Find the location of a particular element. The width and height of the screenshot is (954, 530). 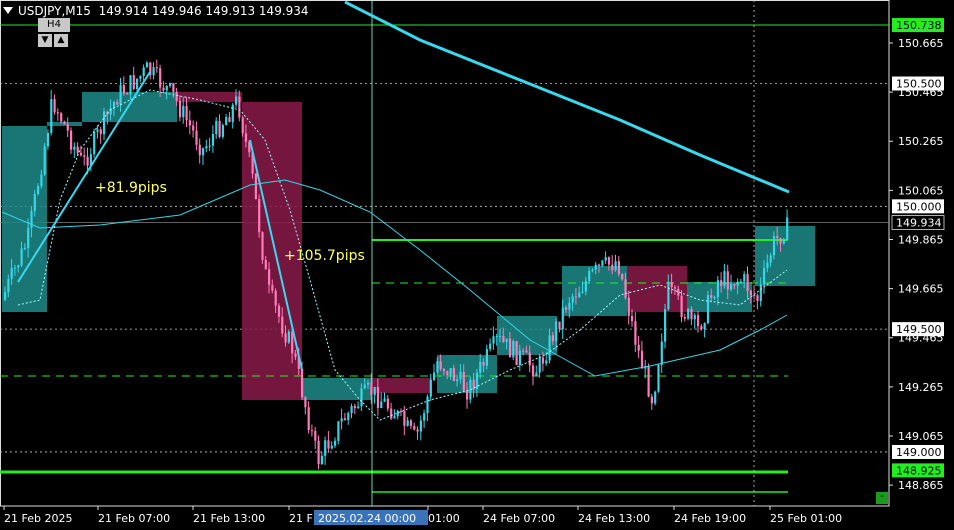

time-tick-label: 01:00 is located at coordinates (444, 518).